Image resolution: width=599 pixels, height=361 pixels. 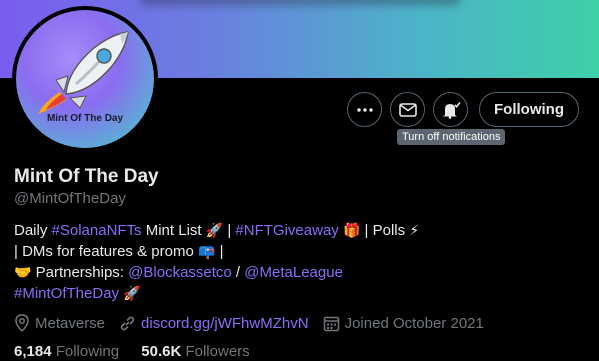 What do you see at coordinates (33, 351) in the screenshot?
I see `following-count: 6,184` at bounding box center [33, 351].